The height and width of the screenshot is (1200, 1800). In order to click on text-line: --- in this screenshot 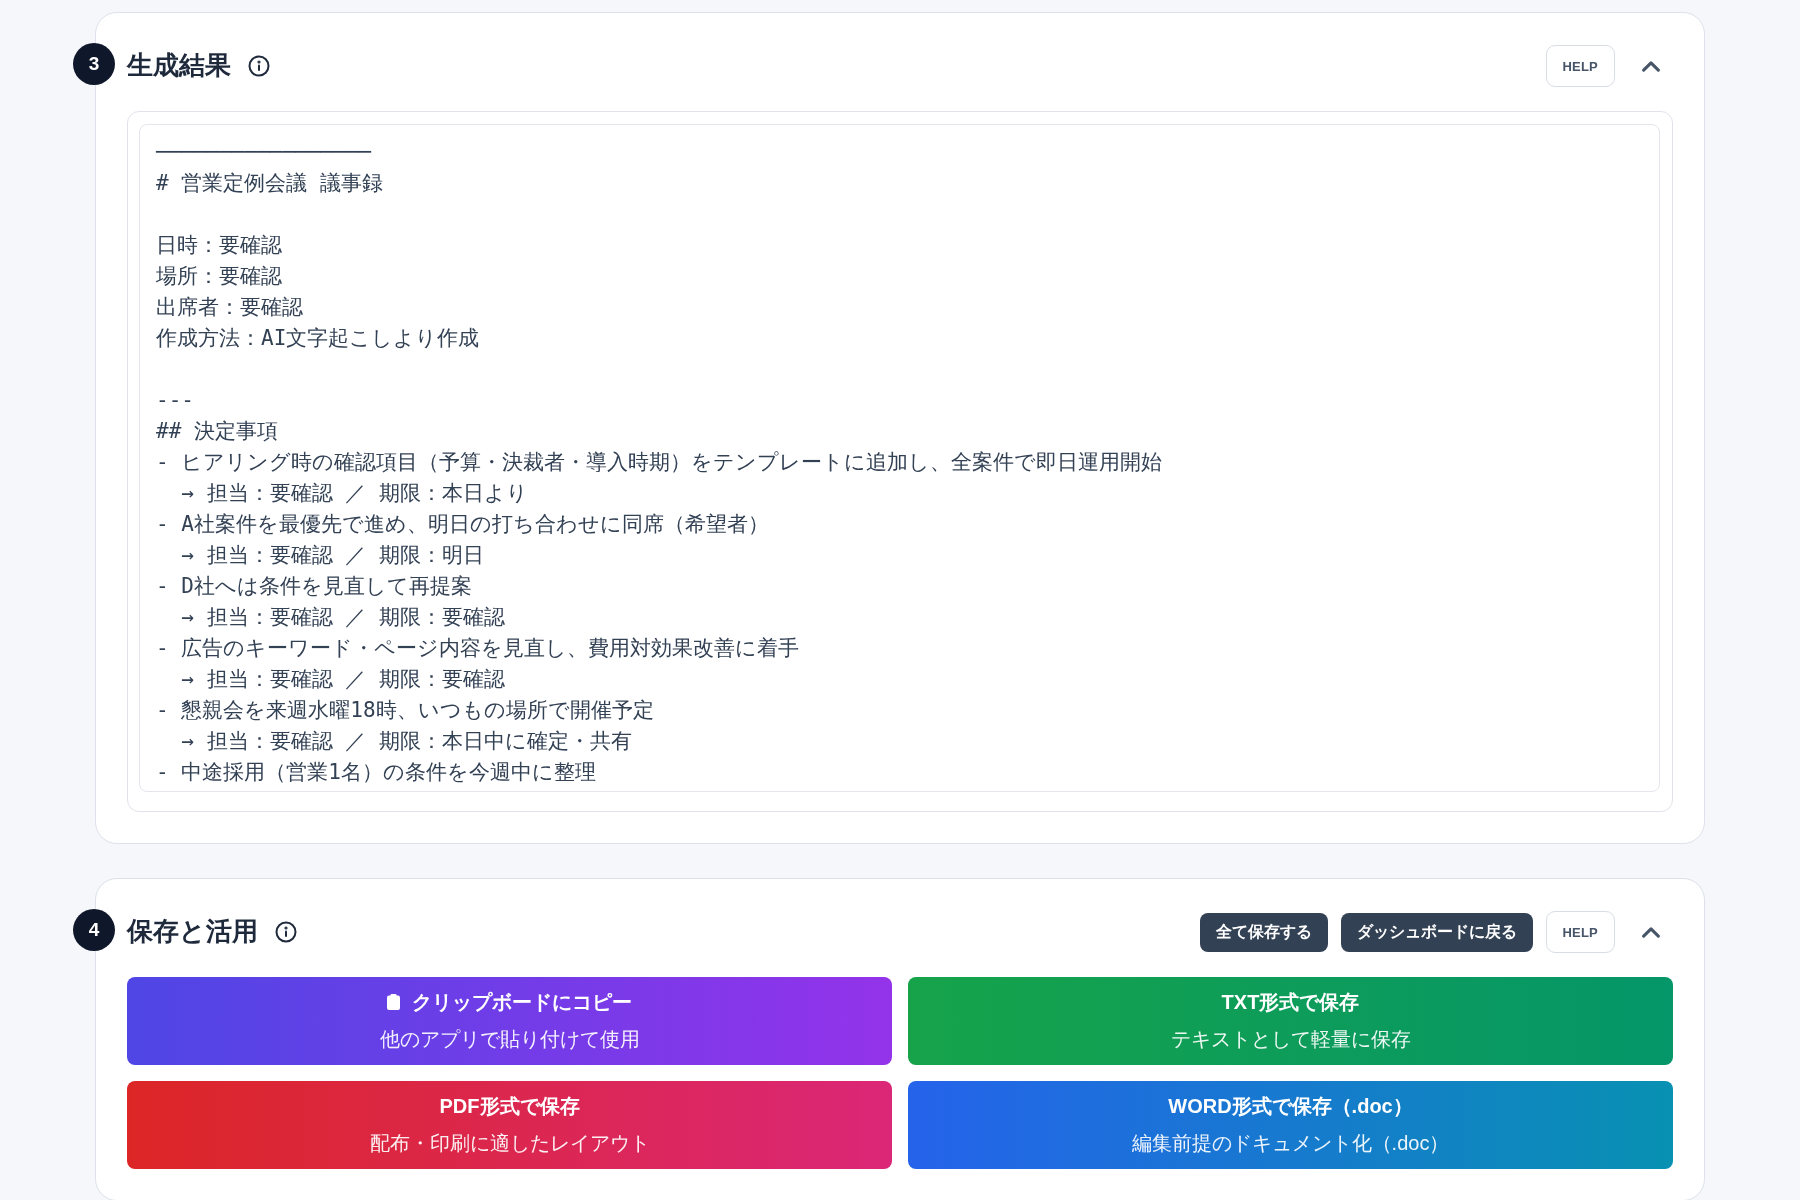, I will do `click(175, 400)`.